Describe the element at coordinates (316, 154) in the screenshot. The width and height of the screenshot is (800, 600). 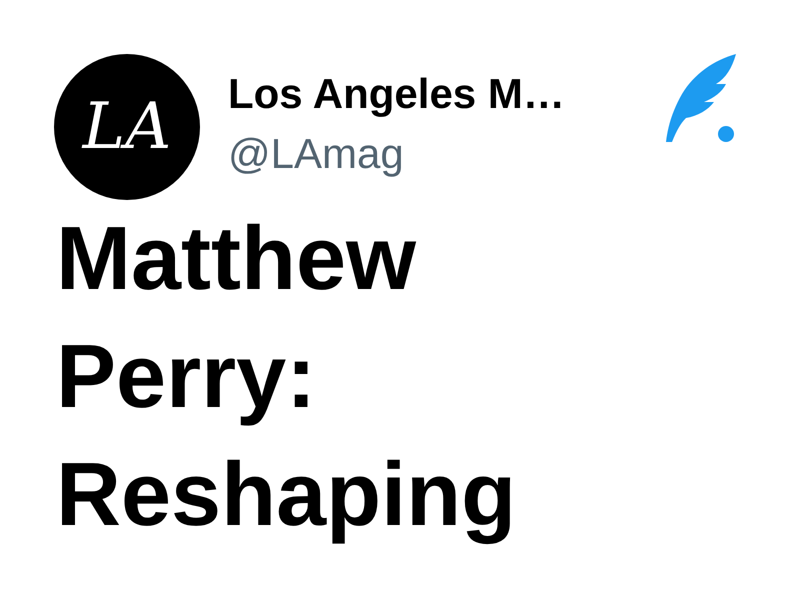
I see `account-handle: @LAmag` at that location.